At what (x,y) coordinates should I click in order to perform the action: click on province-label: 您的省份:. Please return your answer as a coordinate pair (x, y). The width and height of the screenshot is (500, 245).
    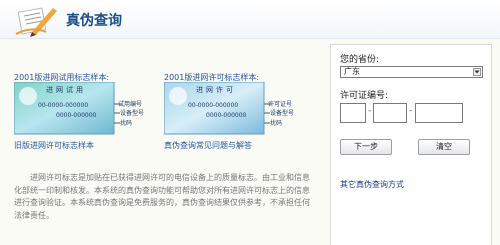
    Looking at the image, I should click on (360, 60).